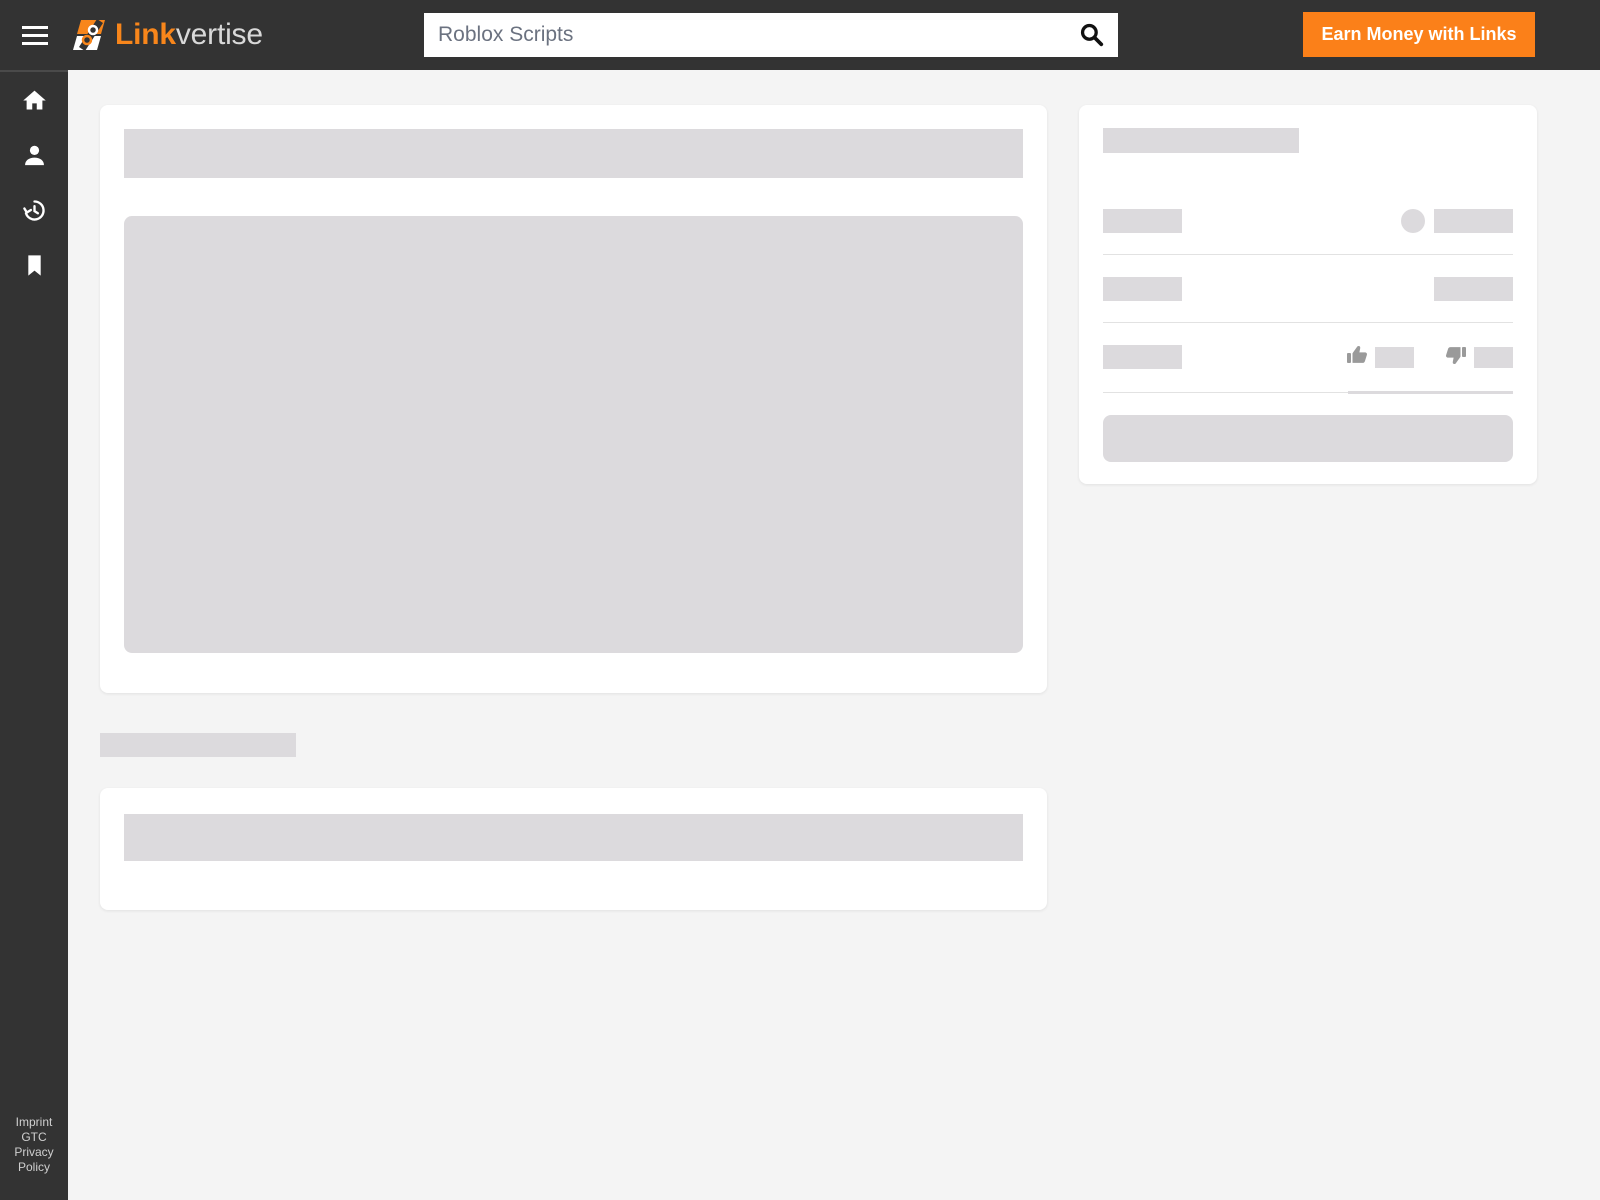 The height and width of the screenshot is (1200, 1600). What do you see at coordinates (198, 745) in the screenshot?
I see `section-label-placeholder` at bounding box center [198, 745].